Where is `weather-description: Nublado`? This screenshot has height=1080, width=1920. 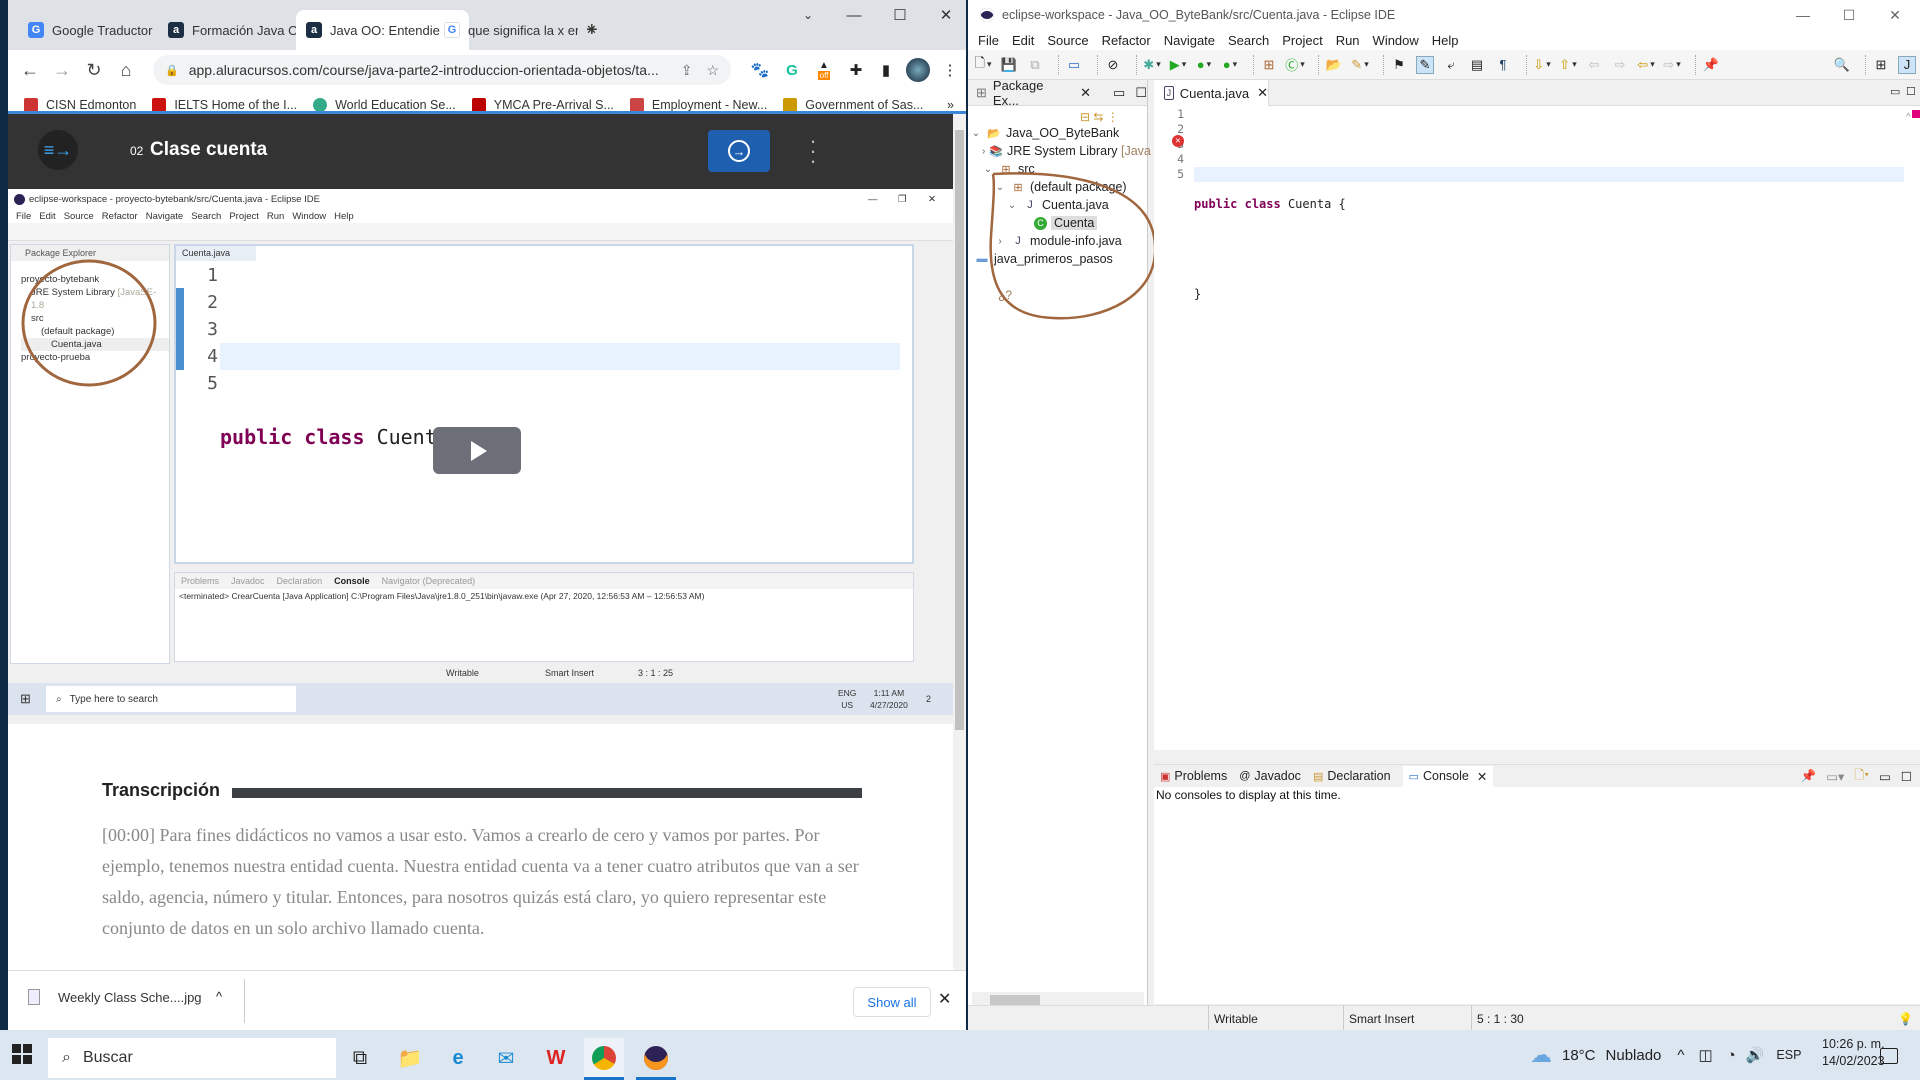
weather-description: Nublado is located at coordinates (1634, 1055).